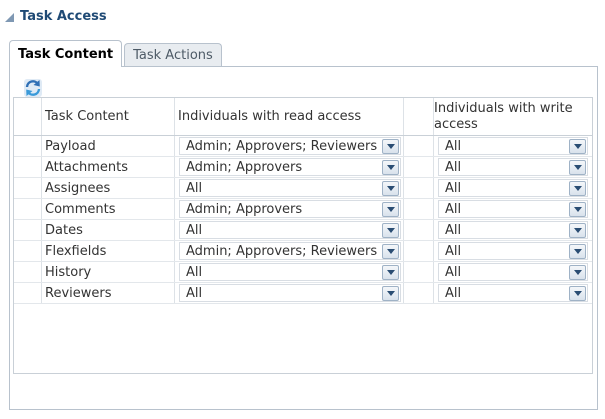 Image resolution: width=605 pixels, height=419 pixels. I want to click on tab-bar: Task Content Task Actions, so click(115, 53).